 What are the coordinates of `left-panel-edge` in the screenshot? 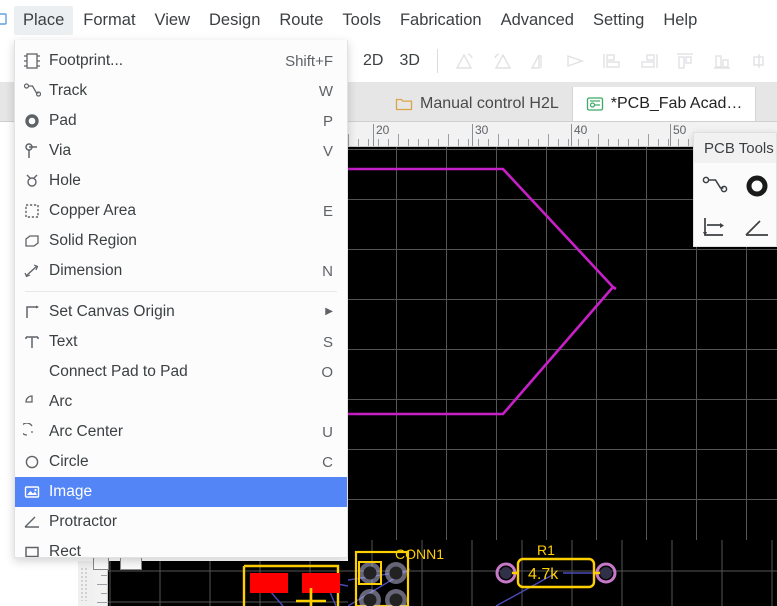 It's located at (86, 583).